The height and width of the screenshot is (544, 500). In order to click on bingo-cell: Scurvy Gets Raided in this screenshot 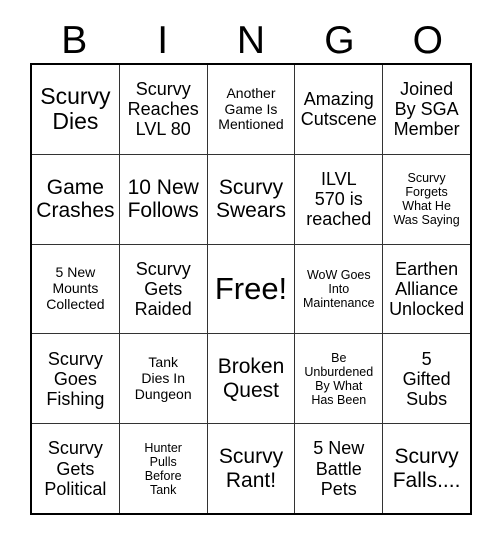, I will do `click(163, 289)`.